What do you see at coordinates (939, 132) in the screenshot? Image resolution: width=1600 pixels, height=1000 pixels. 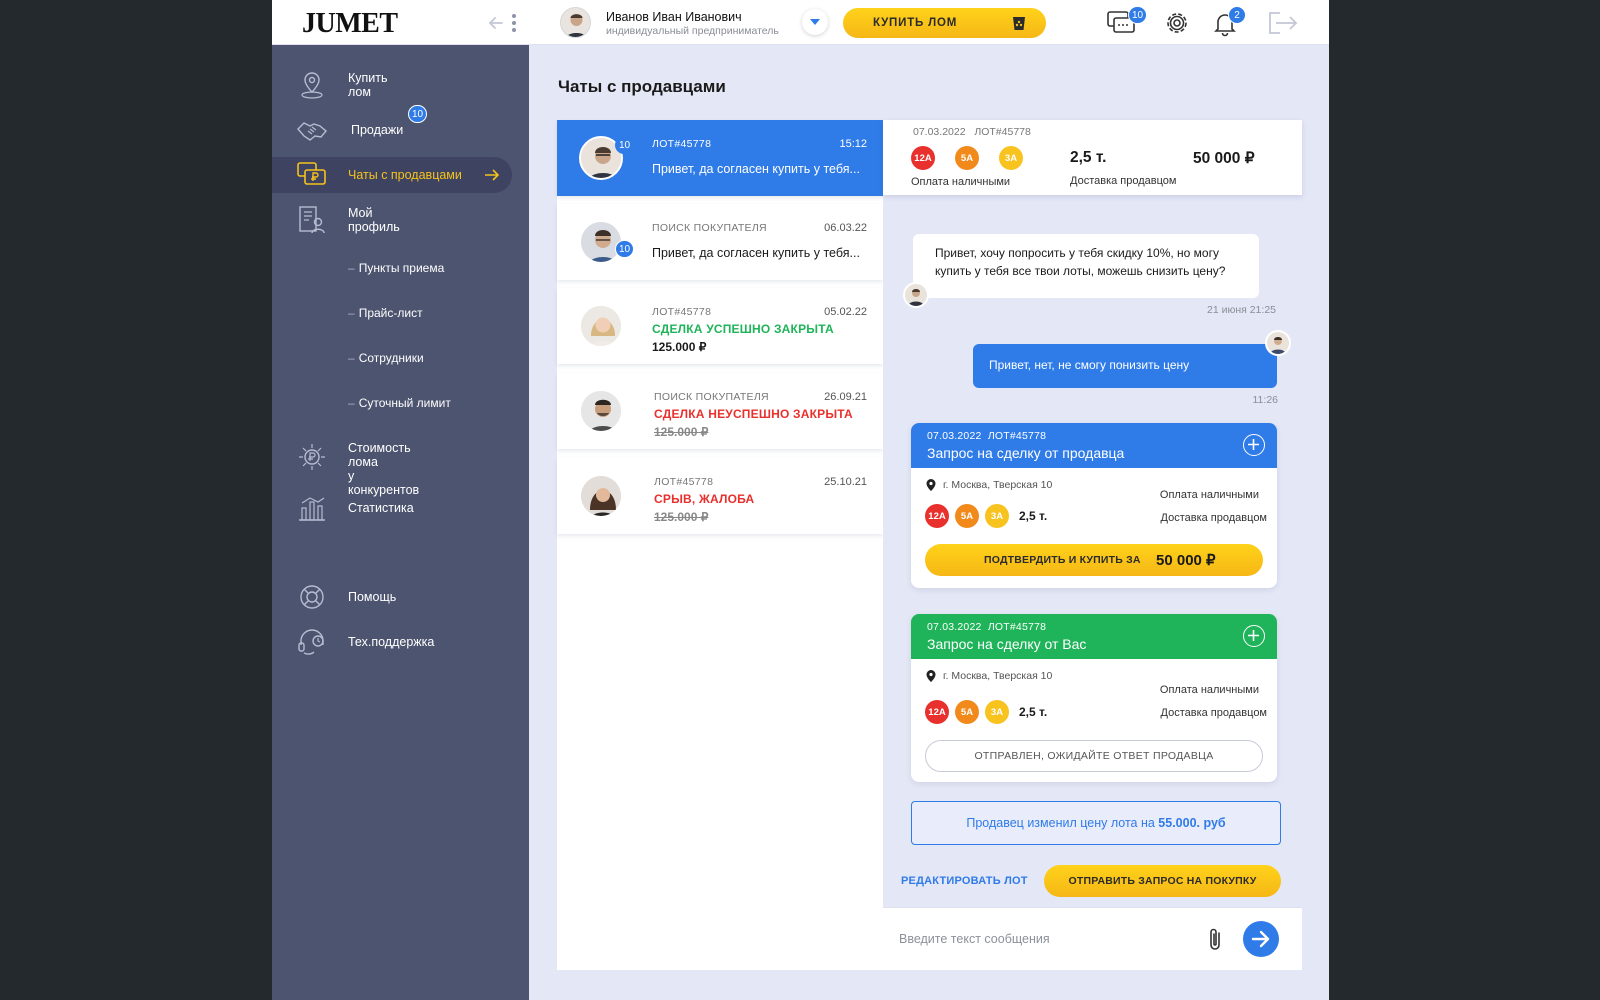 I see `lot-date: 07.03.2022` at bounding box center [939, 132].